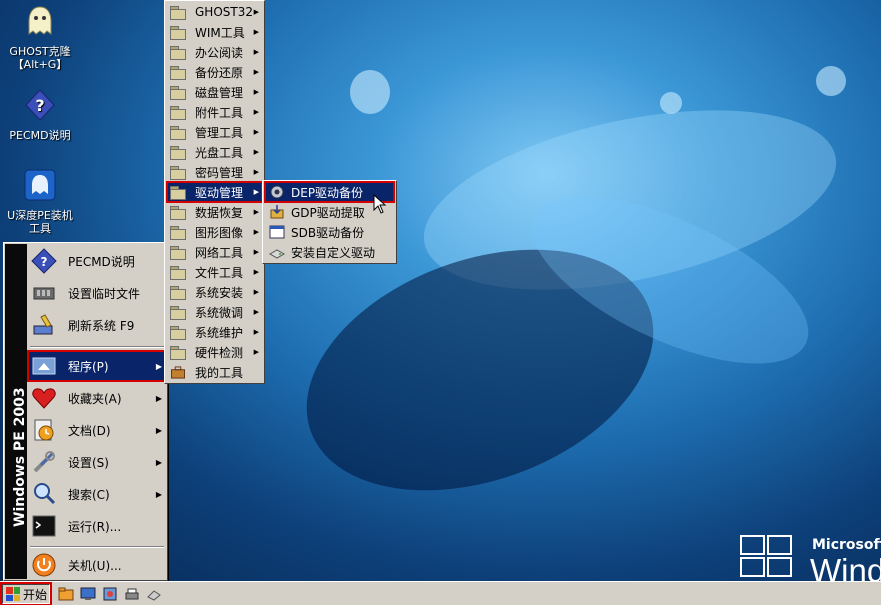  Describe the element at coordinates (97, 547) in the screenshot. I see `start-menu-separator` at that location.